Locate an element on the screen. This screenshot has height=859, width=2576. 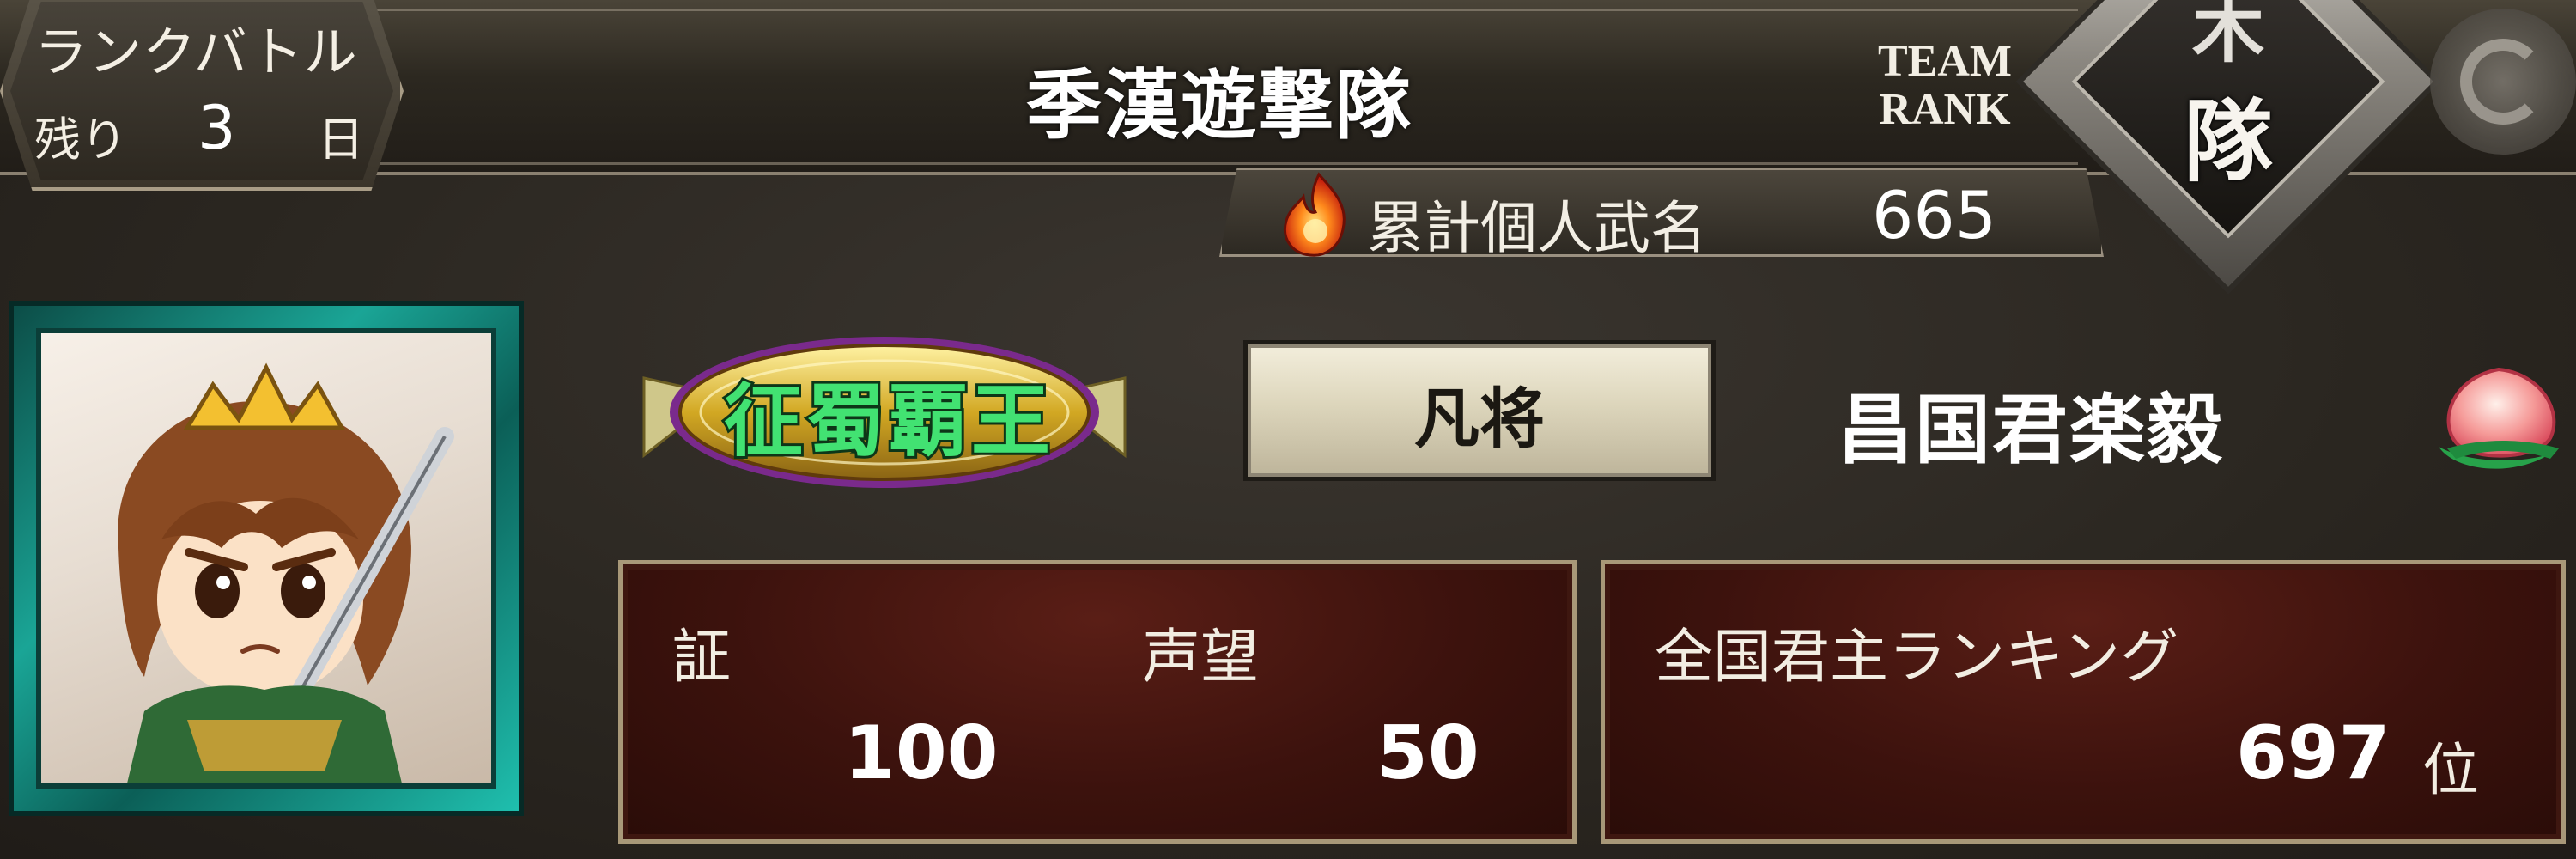
avatar-portrait is located at coordinates (266, 559).